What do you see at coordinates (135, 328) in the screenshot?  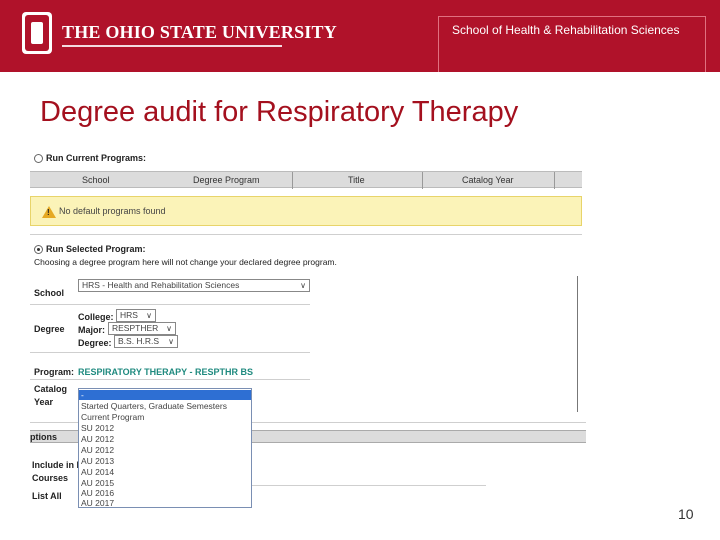 I see `major-select-value: RESPTHER` at bounding box center [135, 328].